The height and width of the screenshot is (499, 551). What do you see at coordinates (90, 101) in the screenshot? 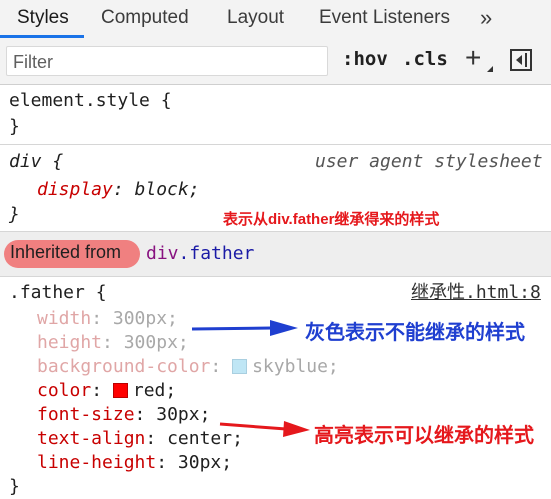
I see `element-style-selector: element.style {` at bounding box center [90, 101].